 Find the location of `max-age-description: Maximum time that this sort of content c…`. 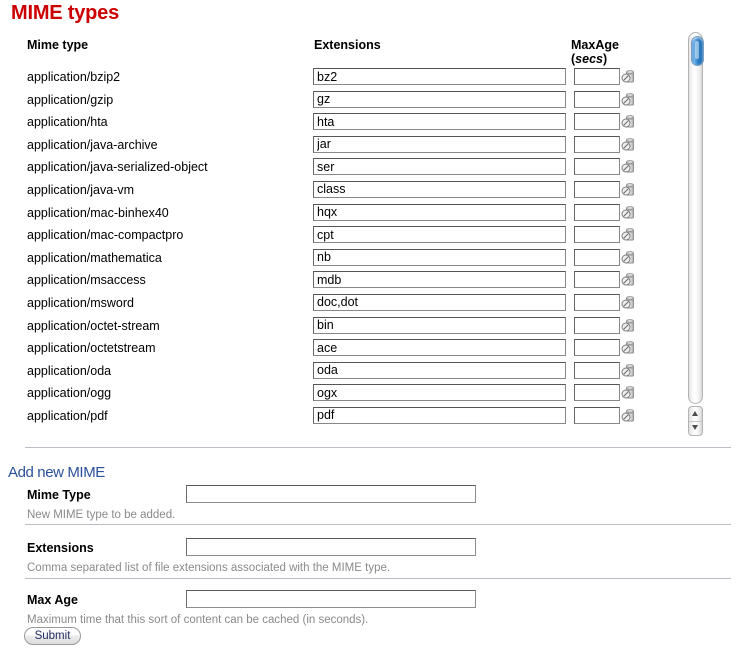

max-age-description: Maximum time that this sort of content c… is located at coordinates (198, 620).